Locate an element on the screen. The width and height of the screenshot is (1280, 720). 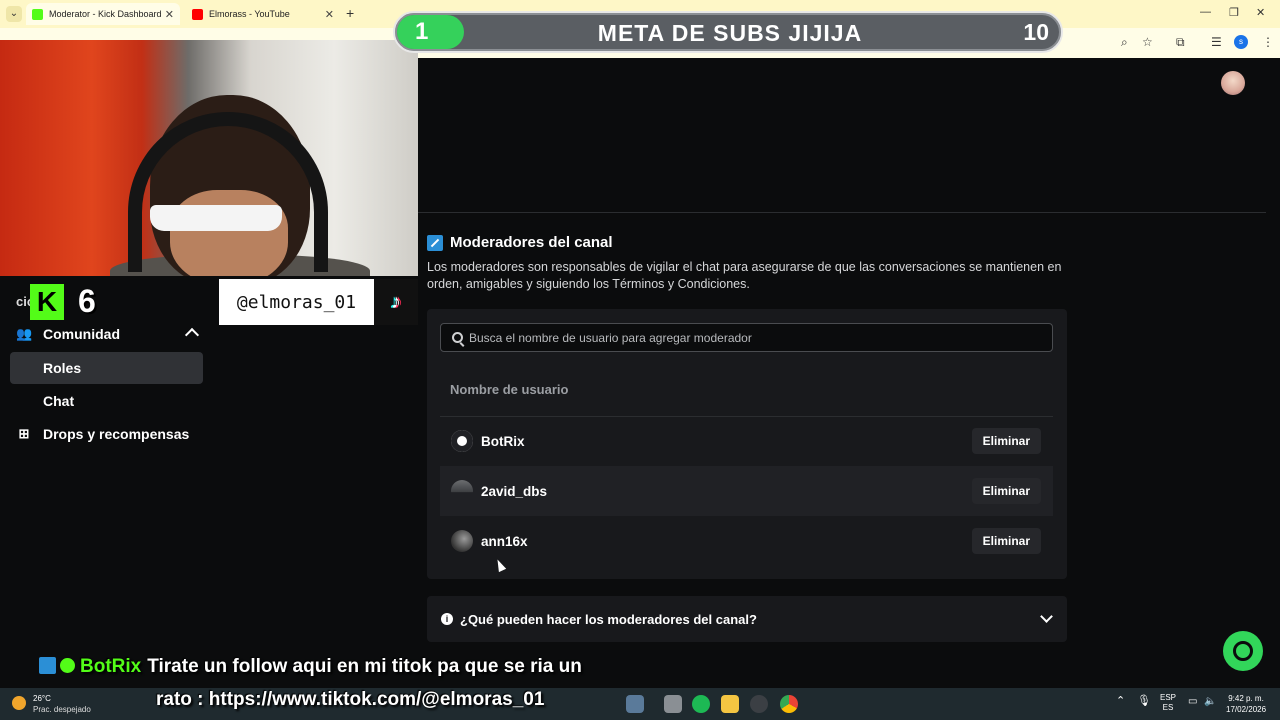
tiktok-handle: @elmoras_01 is located at coordinates (296, 302).